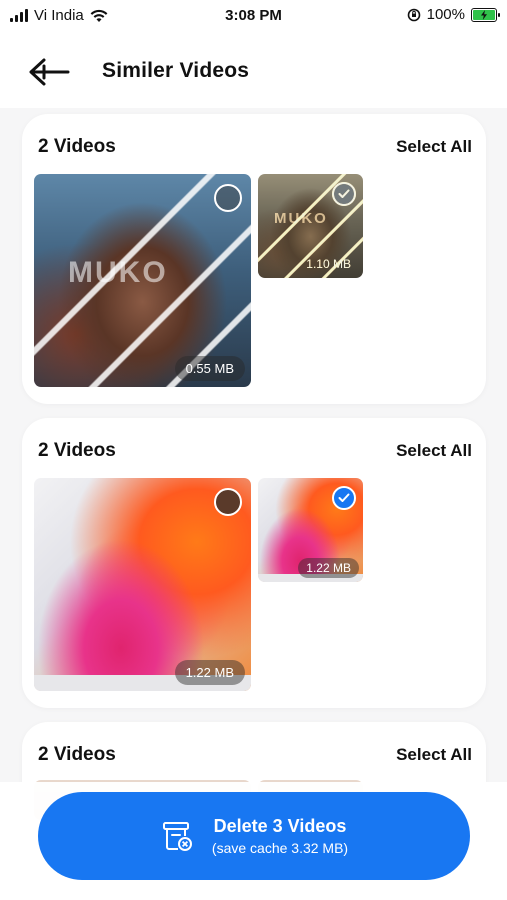 The height and width of the screenshot is (900, 507). What do you see at coordinates (280, 848) in the screenshot?
I see `delete-subtitle: (save cache 3.32 MB)` at bounding box center [280, 848].